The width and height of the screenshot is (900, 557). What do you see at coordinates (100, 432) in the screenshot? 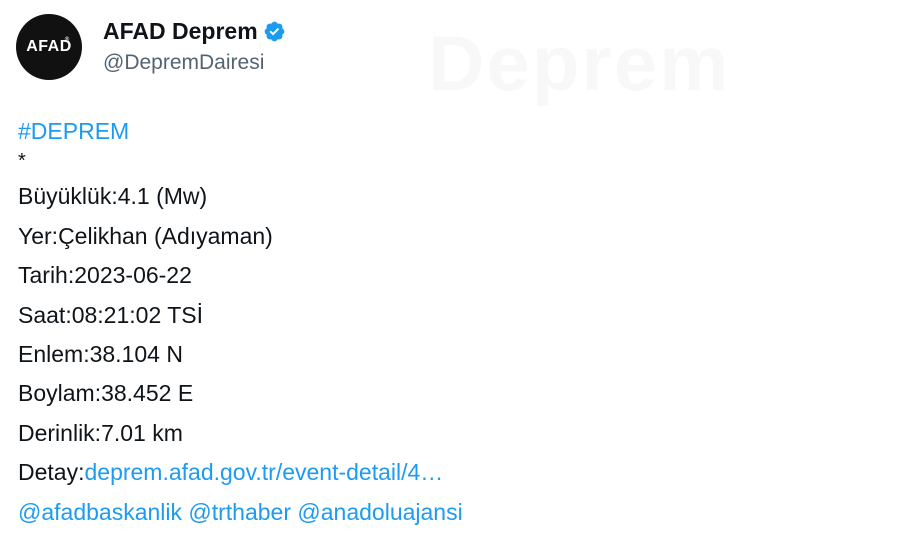
I see `depth-line: Derinlik:7.01 km` at bounding box center [100, 432].